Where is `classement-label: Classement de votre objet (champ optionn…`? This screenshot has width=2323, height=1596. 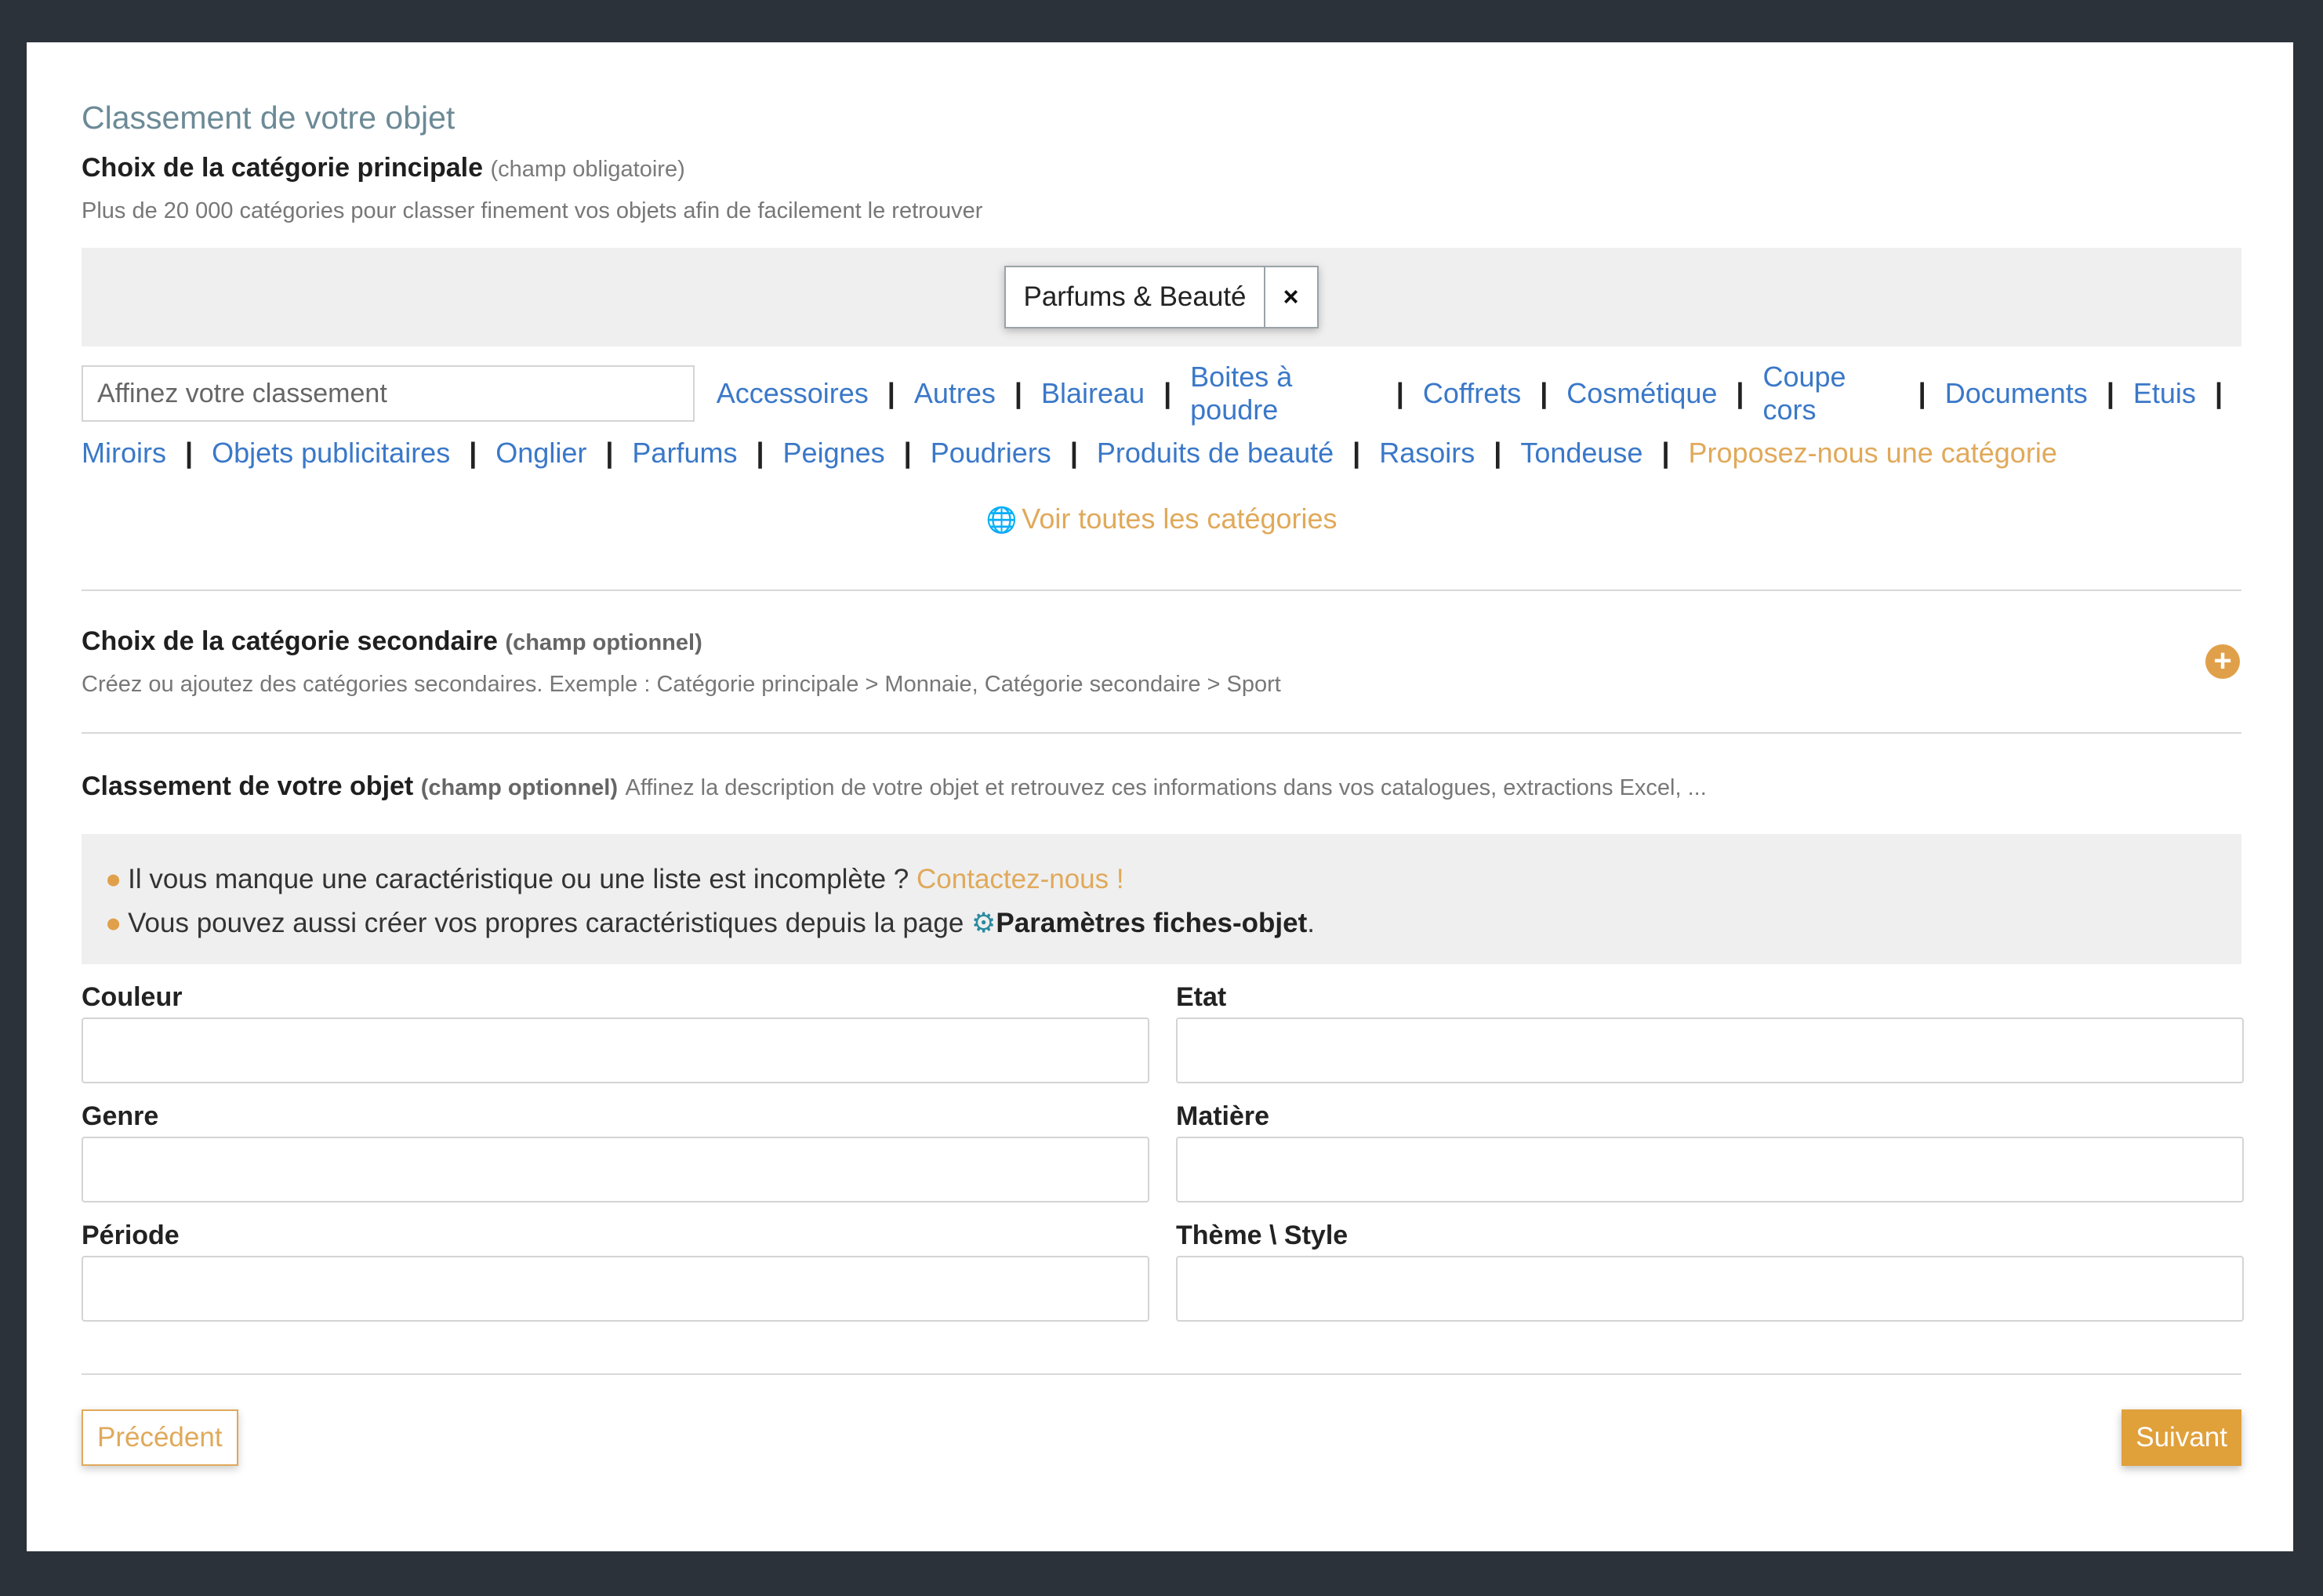 classement-label: Classement de votre objet (champ optionn… is located at coordinates (1161, 787).